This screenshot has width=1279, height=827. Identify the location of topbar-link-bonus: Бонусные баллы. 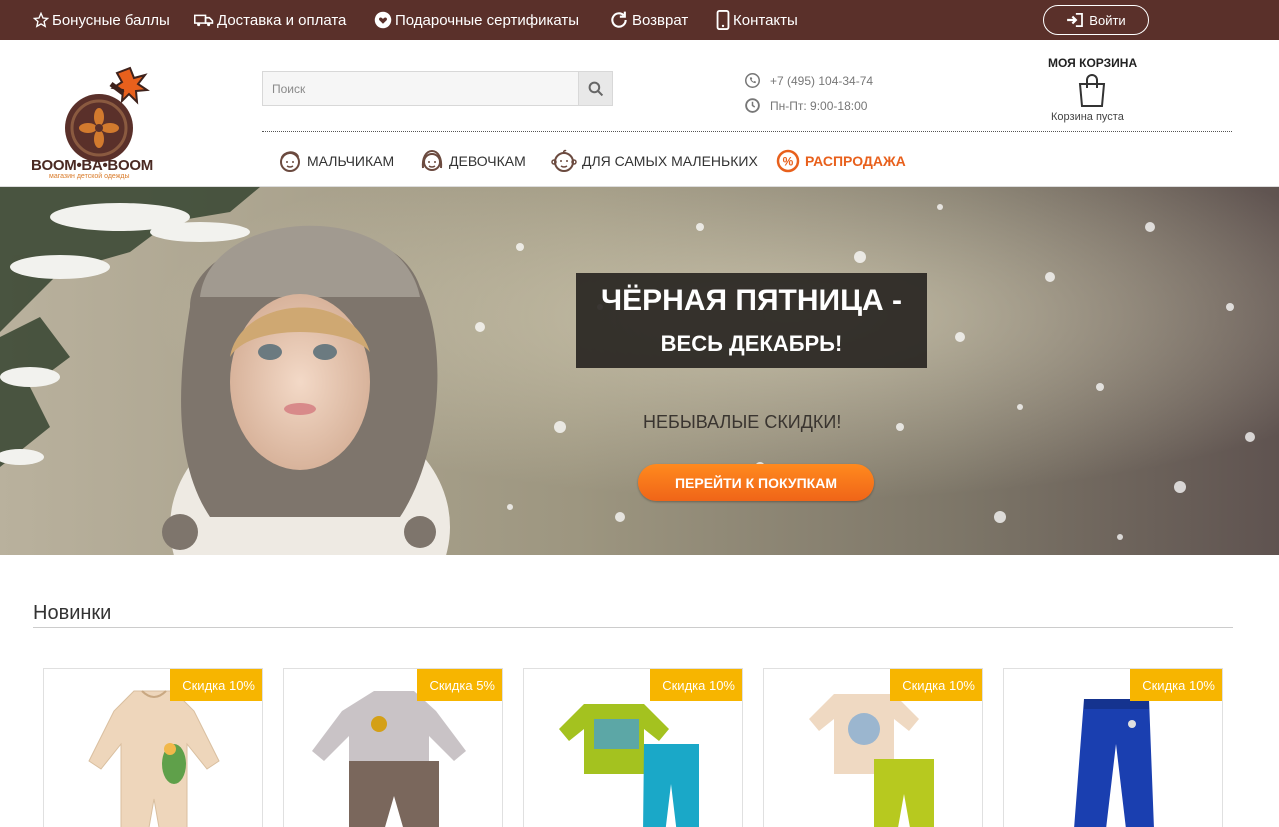
(101, 20).